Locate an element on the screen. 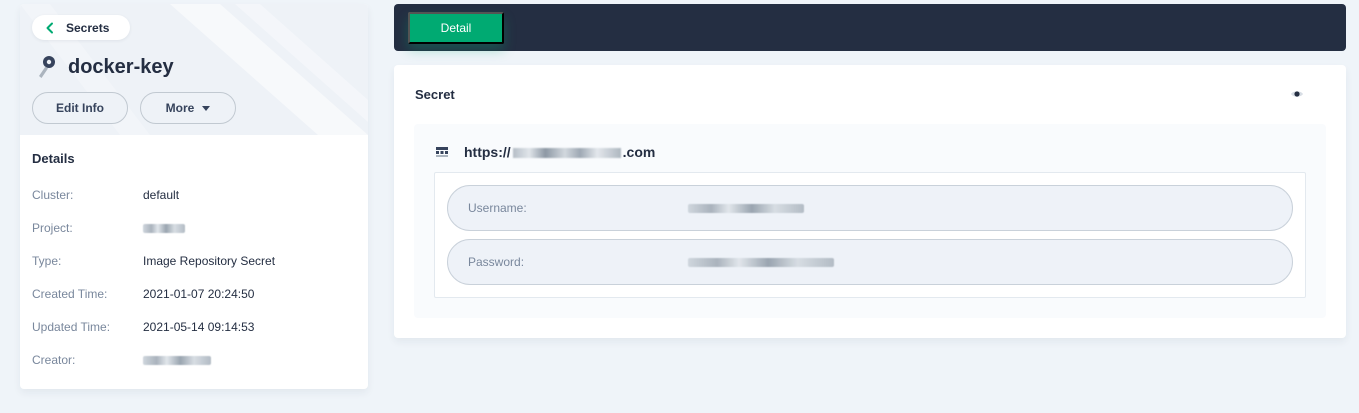 The width and height of the screenshot is (1359, 413). details-heading: Details is located at coordinates (53, 158).